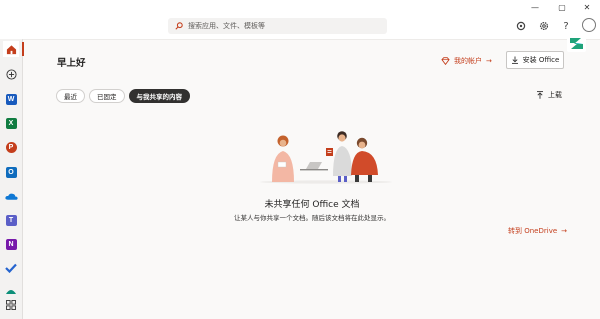  Describe the element at coordinates (11, 147) in the screenshot. I see `powerpoint-icon: P` at that location.